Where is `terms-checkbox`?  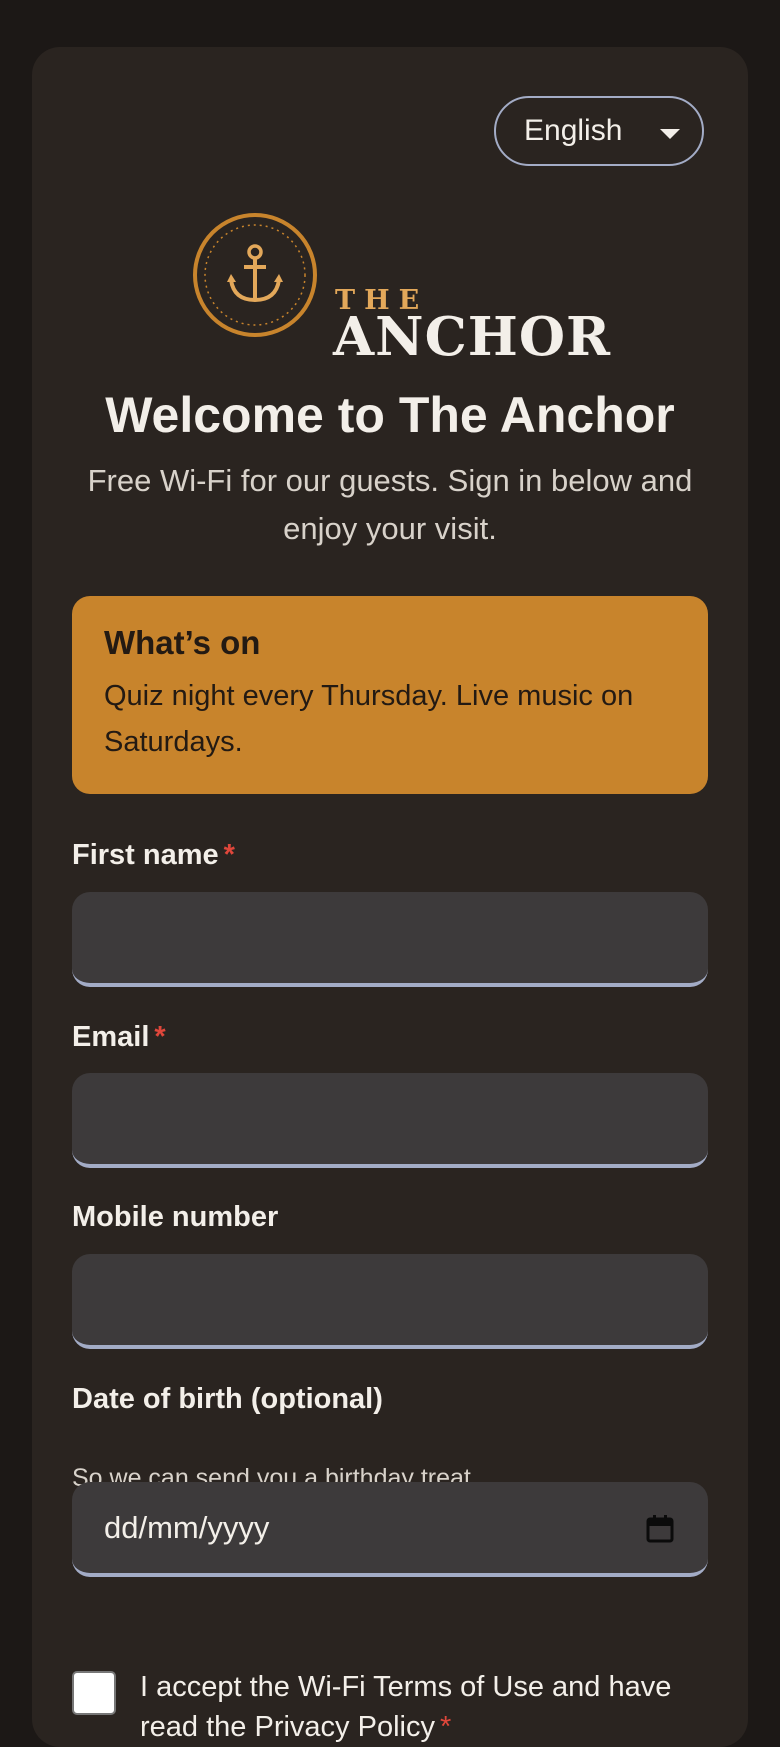
terms-checkbox is located at coordinates (94, 1693).